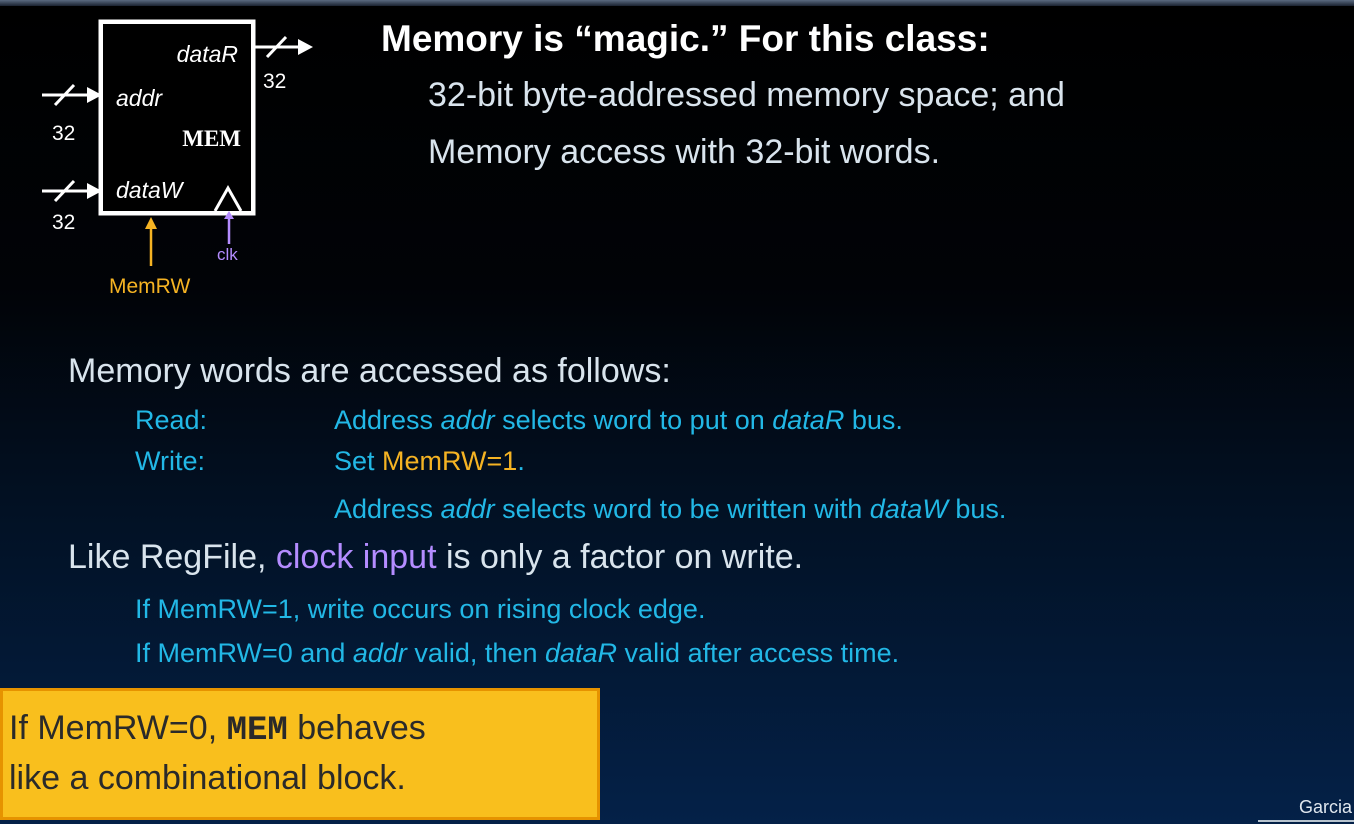  What do you see at coordinates (977, 509) in the screenshot?
I see `write-text-part: bus.` at bounding box center [977, 509].